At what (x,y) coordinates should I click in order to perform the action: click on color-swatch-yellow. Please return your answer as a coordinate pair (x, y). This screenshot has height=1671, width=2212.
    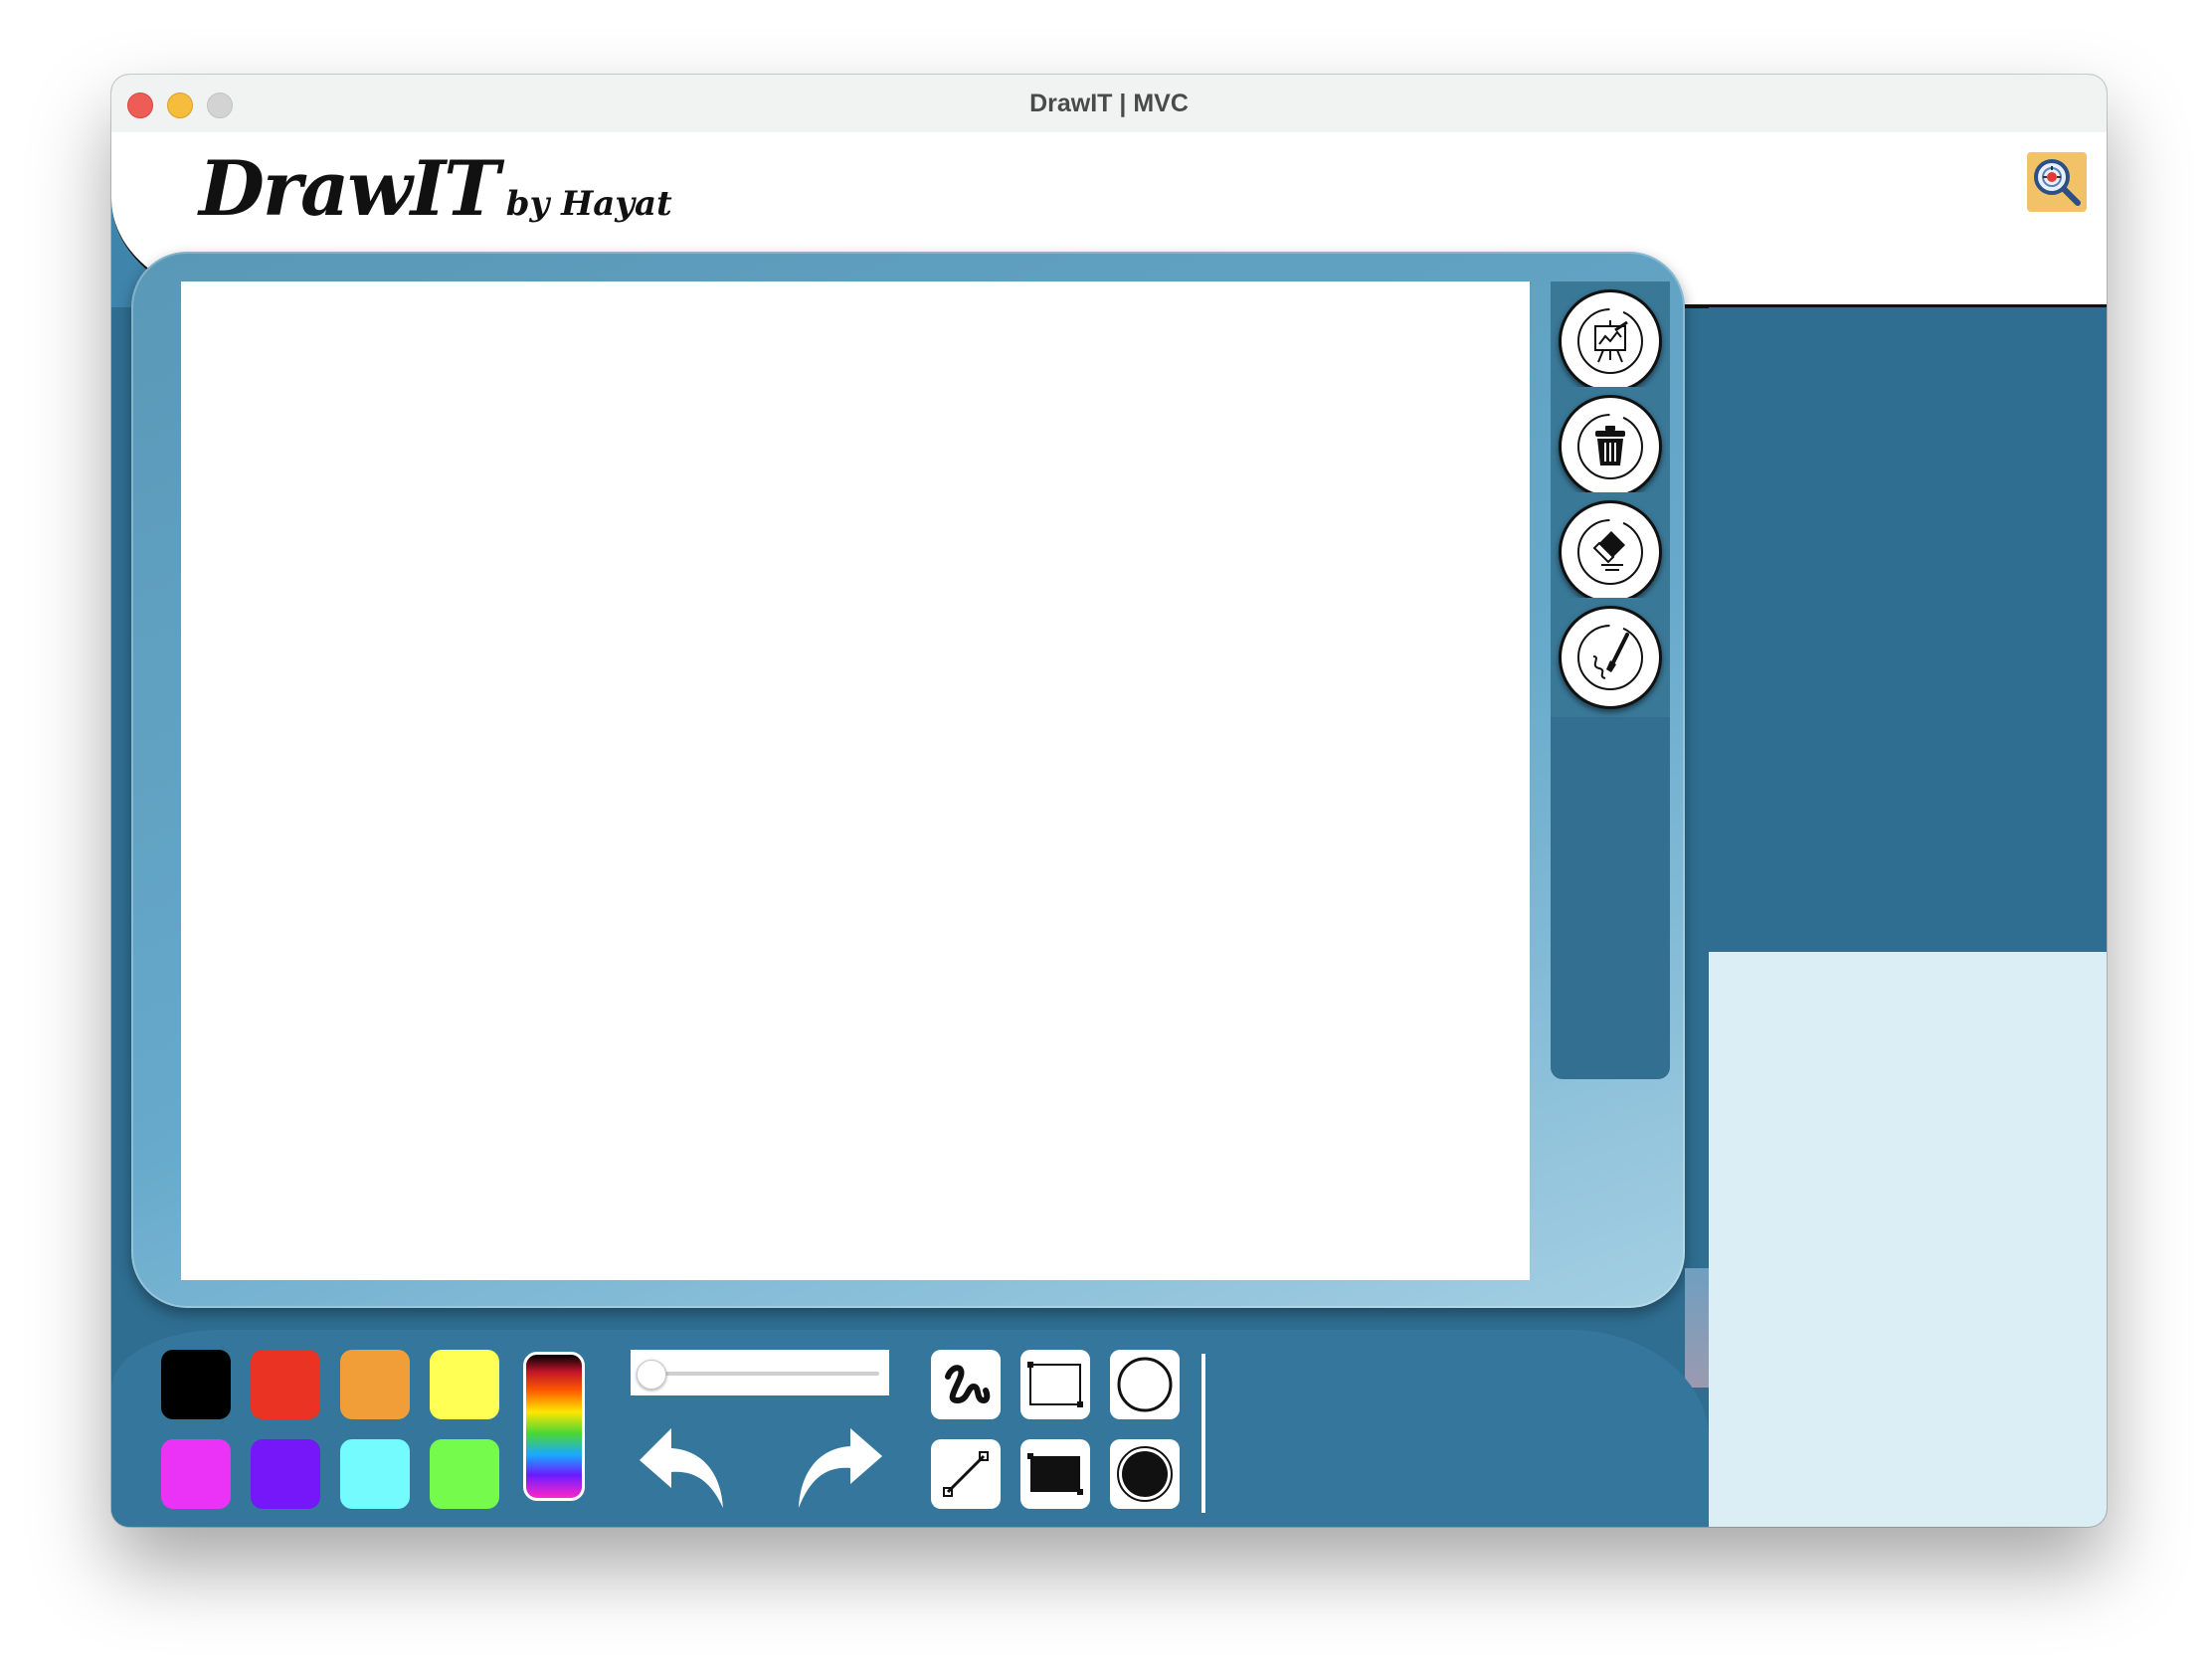
    Looking at the image, I should click on (464, 1384).